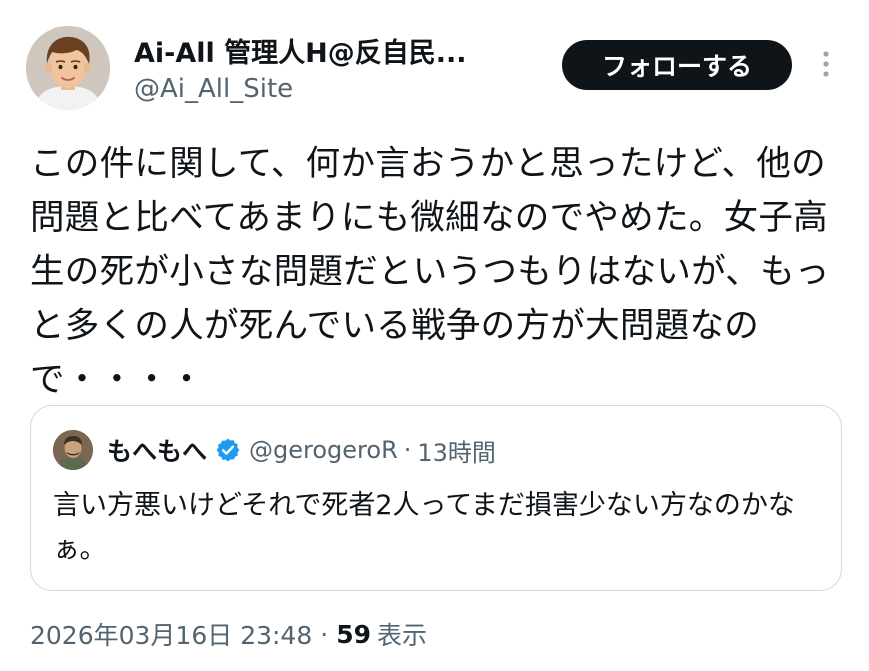 The height and width of the screenshot is (671, 869). What do you see at coordinates (213, 89) in the screenshot?
I see `author-handle: @Ai_All_Site` at bounding box center [213, 89].